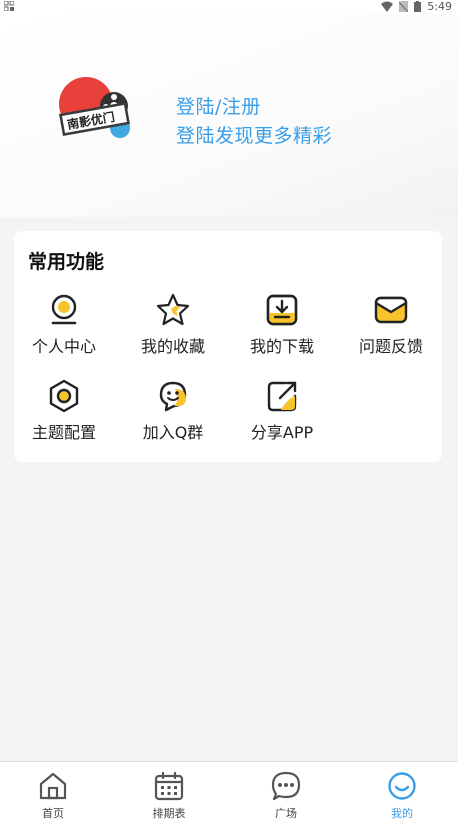 The height and width of the screenshot is (820, 458). What do you see at coordinates (172, 346) in the screenshot?
I see `function-label: 我的收藏` at bounding box center [172, 346].